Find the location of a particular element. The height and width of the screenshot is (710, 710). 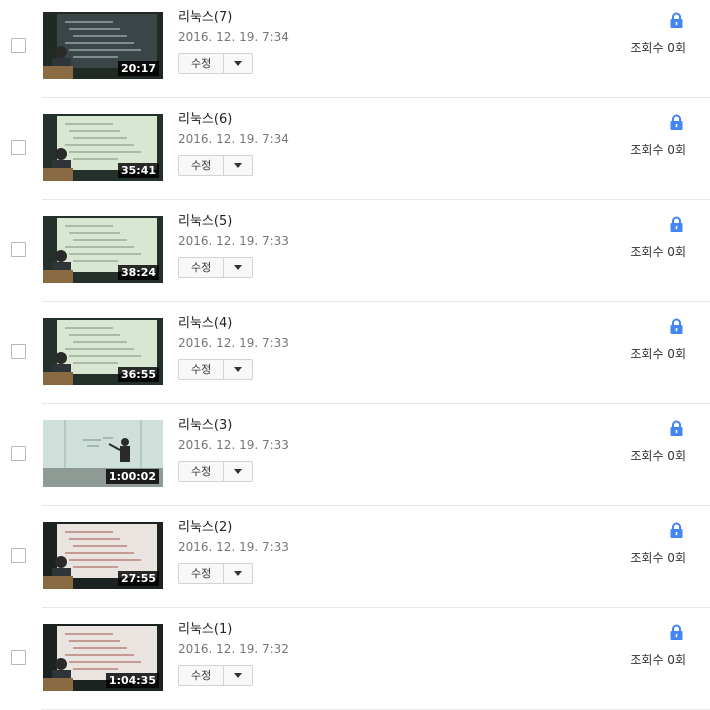

video-row: 20:17 리눅스(7) 2016. 12. 19. 7:34 수정 조회수 0회 is located at coordinates (355, 49).